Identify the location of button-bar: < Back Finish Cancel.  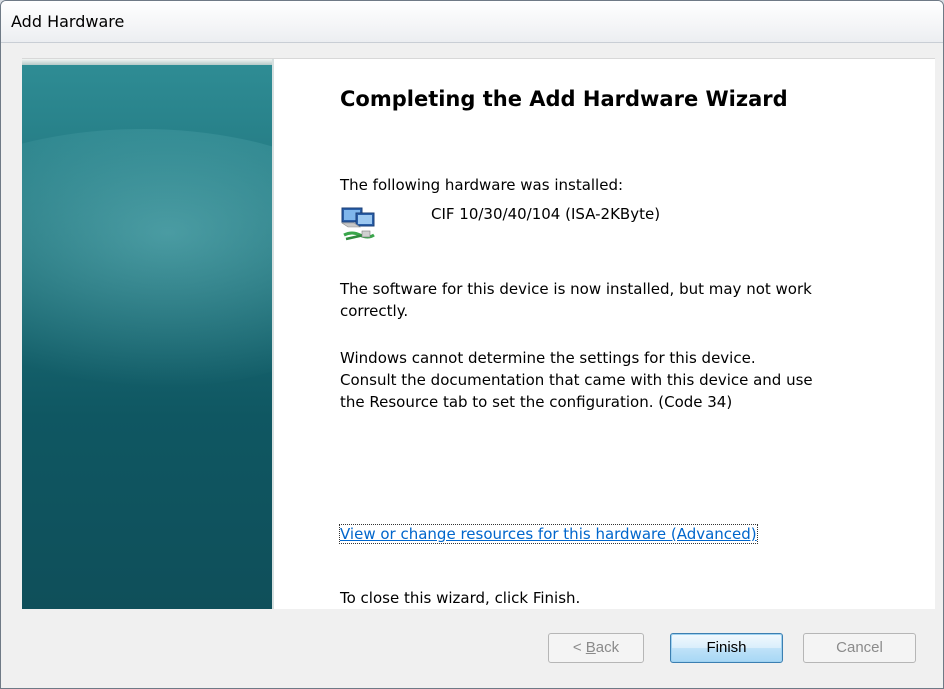
(472, 648).